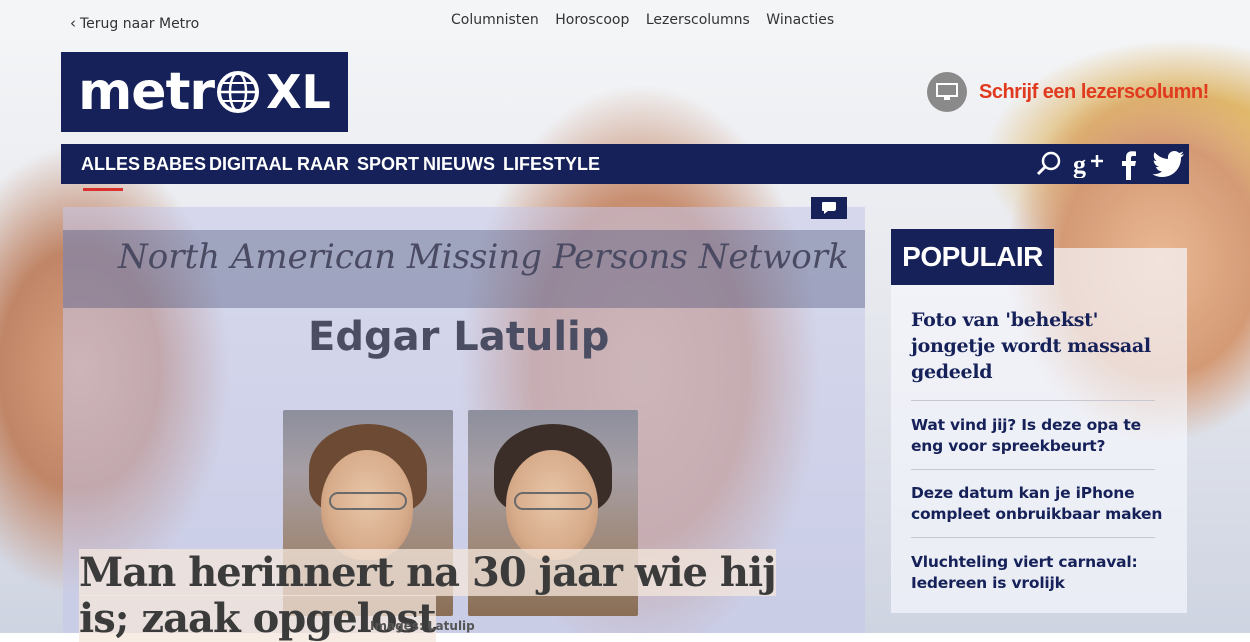 The width and height of the screenshot is (1250, 642). What do you see at coordinates (146, 92) in the screenshot?
I see `logo-text: metr` at bounding box center [146, 92].